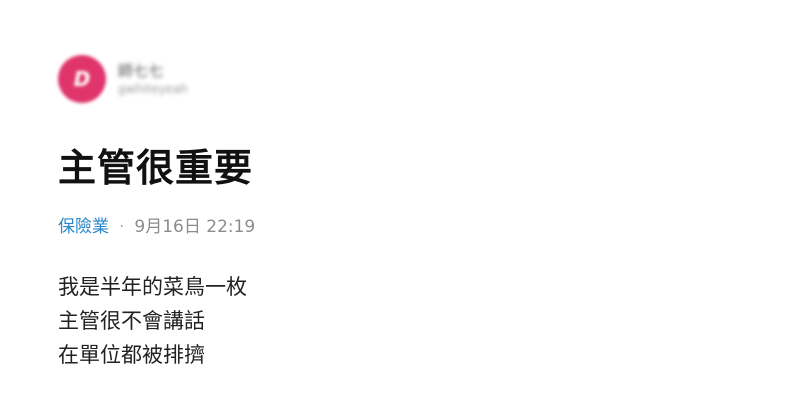 This screenshot has width=800, height=414. I want to click on author-info: 師七七 gwhiteyeah, so click(153, 79).